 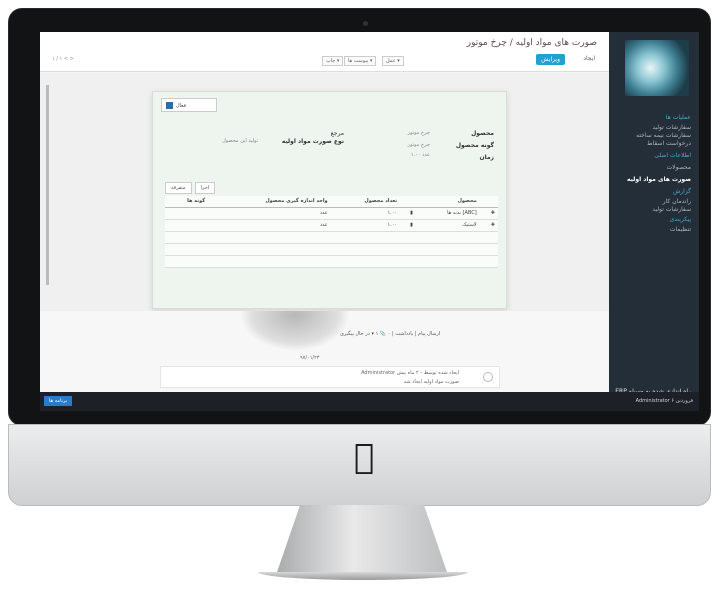 I want to click on archive-icon, so click(x=169, y=105).